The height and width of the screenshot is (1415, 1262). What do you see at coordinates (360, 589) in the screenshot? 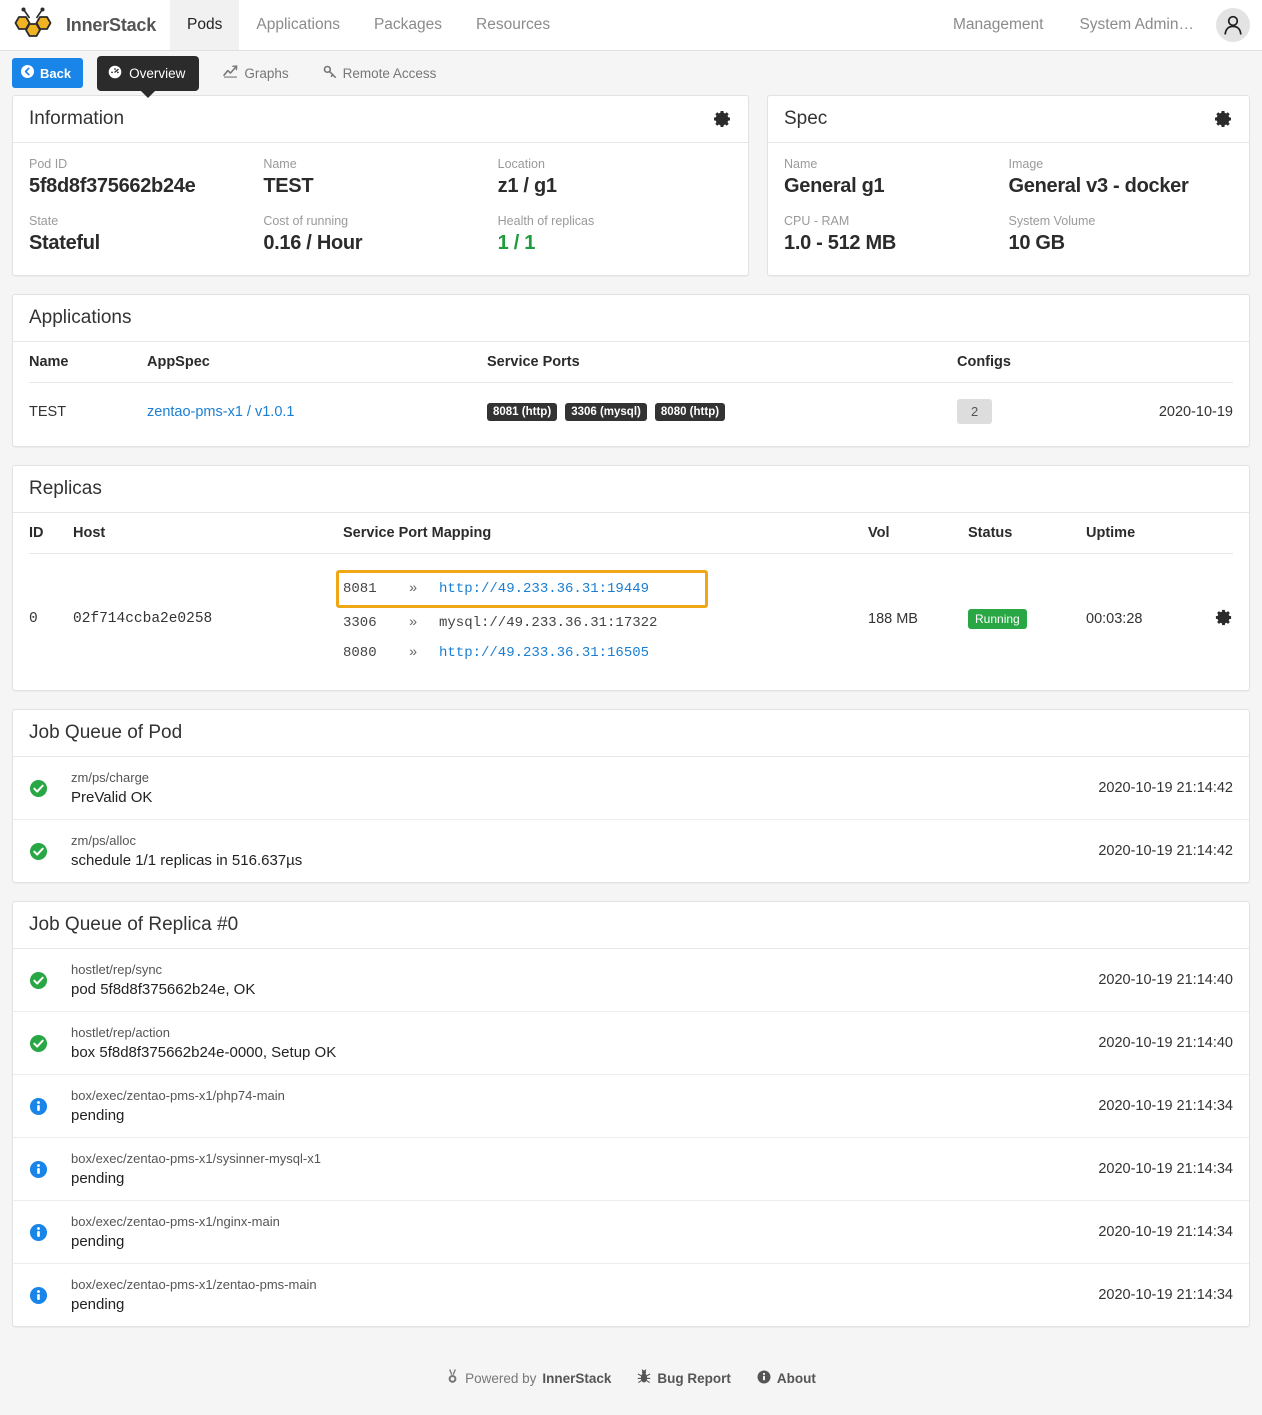
I see `port-mapping-port: 8081` at bounding box center [360, 589].